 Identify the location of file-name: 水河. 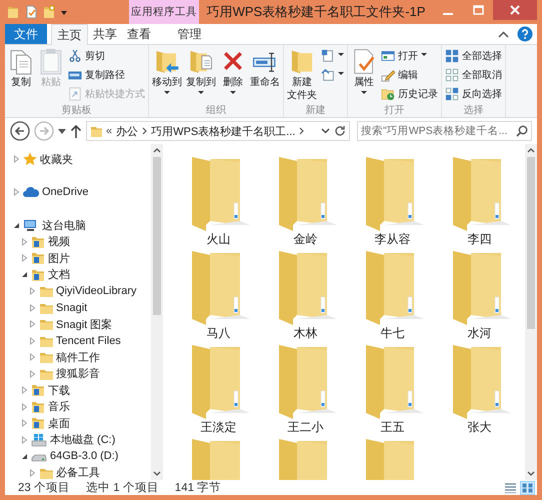
(480, 333).